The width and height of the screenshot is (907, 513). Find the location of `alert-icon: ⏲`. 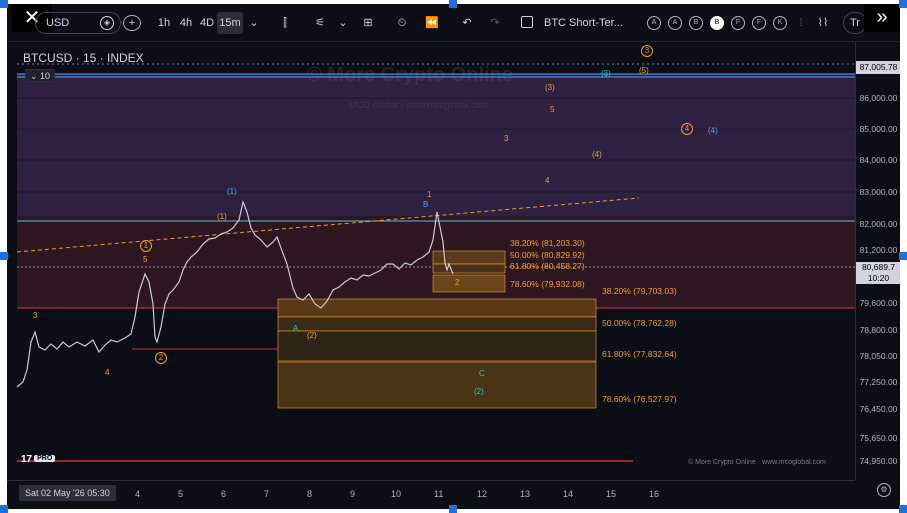

alert-icon: ⏲ is located at coordinates (402, 23).